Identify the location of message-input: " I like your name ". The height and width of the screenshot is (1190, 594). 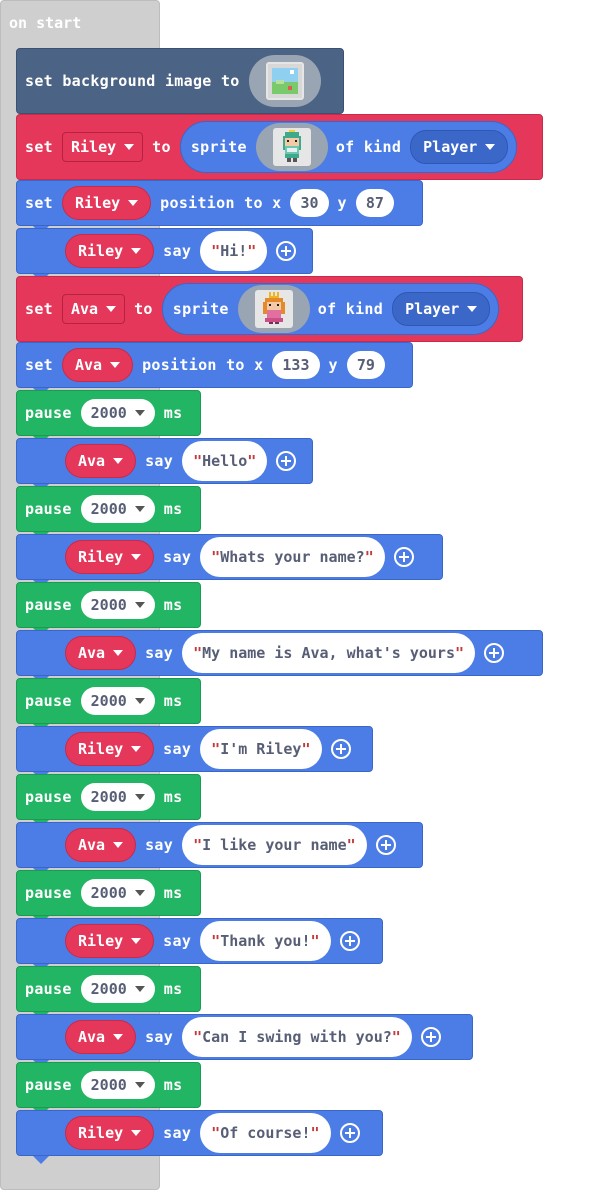
(274, 845).